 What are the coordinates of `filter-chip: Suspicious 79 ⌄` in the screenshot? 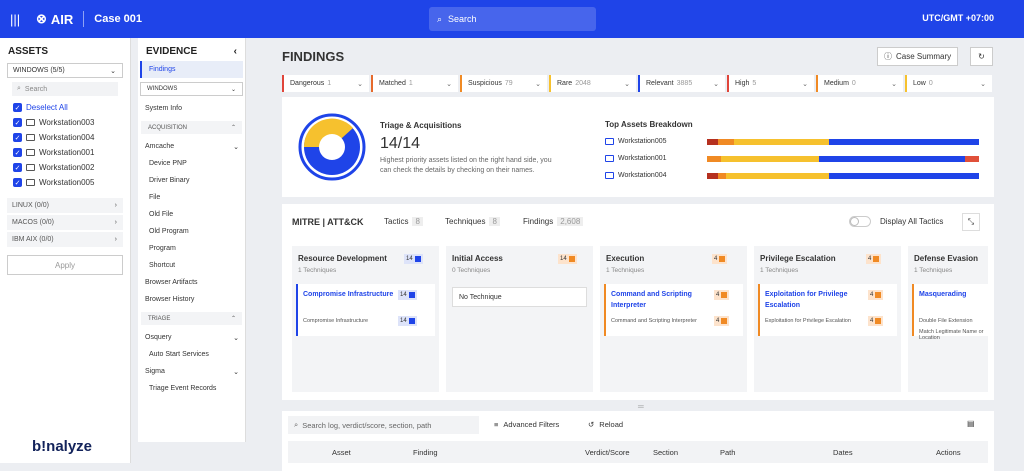 It's located at (503, 83).